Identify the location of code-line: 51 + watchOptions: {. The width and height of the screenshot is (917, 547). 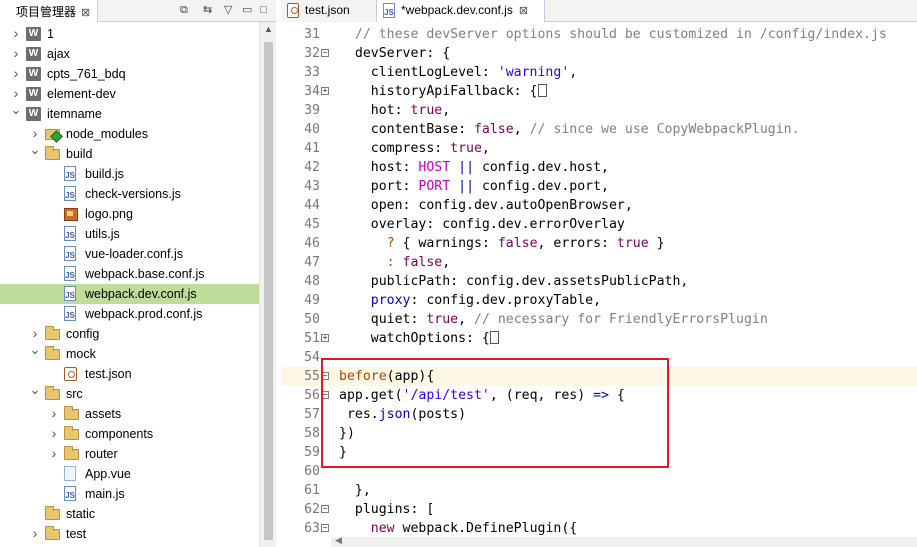
(599, 338).